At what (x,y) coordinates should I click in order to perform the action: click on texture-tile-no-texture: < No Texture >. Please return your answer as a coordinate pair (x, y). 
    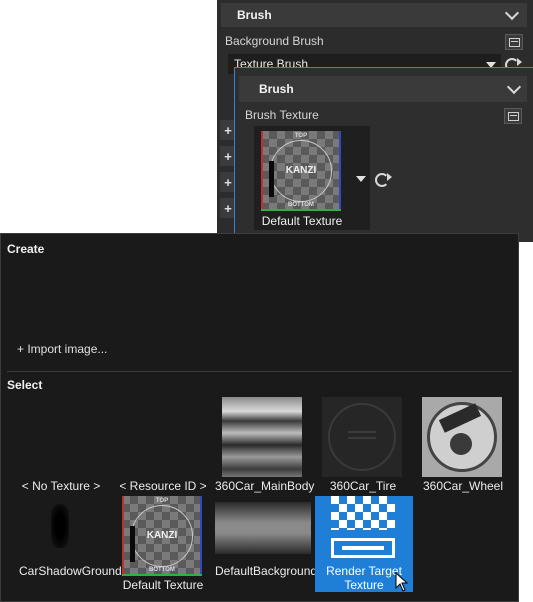
    Looking at the image, I should click on (61, 446).